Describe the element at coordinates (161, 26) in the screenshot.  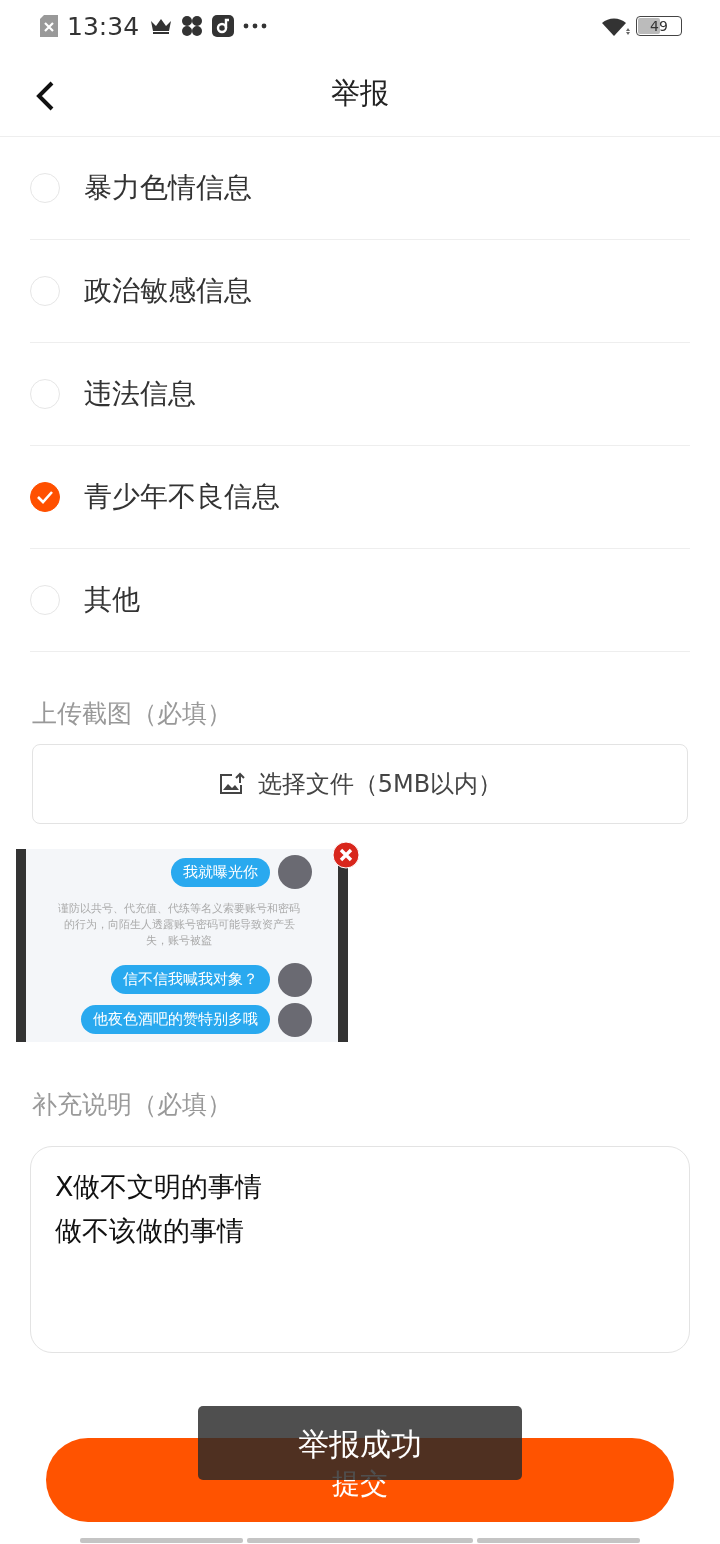
I see `crown-icon` at that location.